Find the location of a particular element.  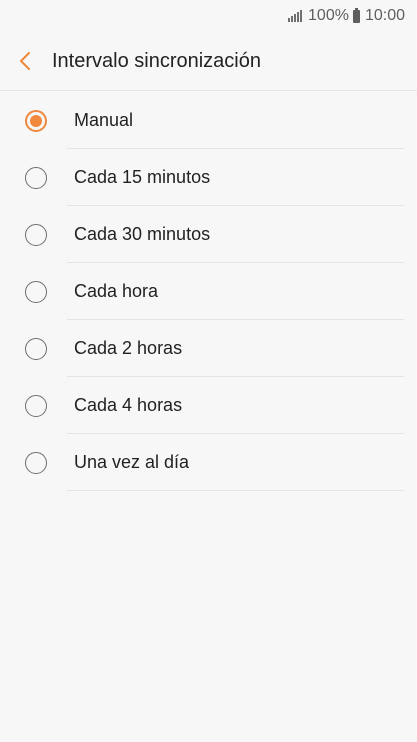

status-bar: 100% 10:00 is located at coordinates (208, 16).